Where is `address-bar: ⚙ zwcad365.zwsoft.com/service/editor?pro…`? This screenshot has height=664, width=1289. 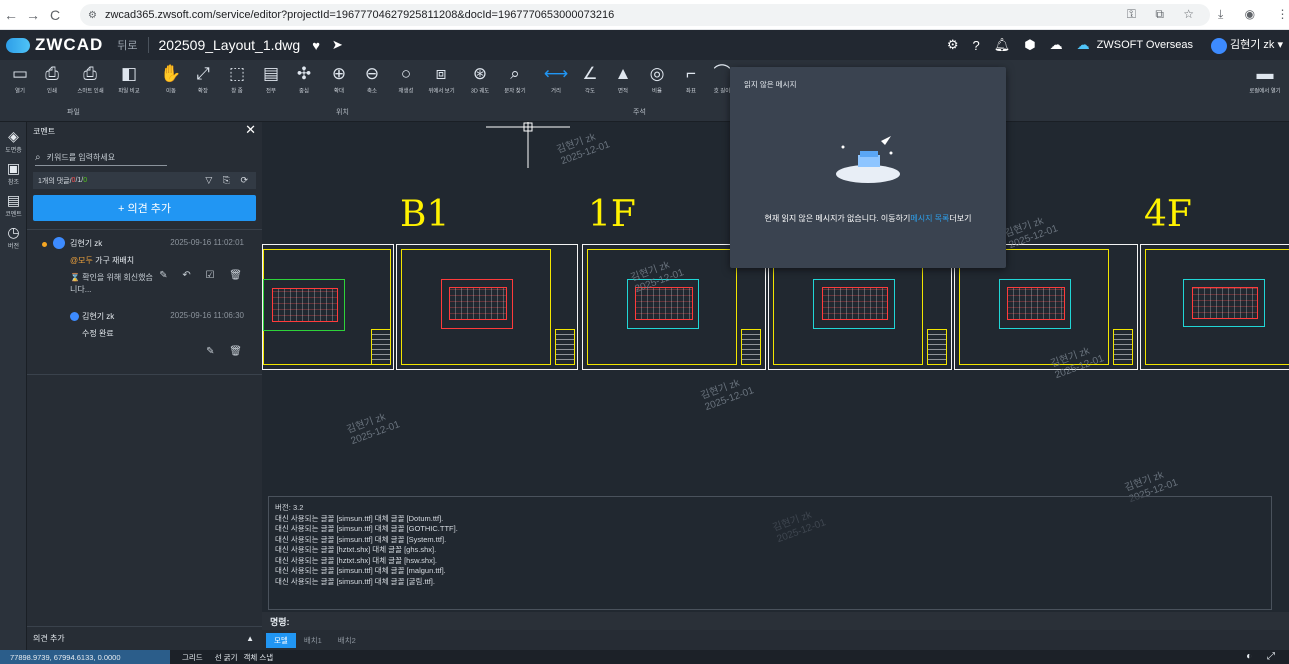
address-bar: ⚙ zwcad365.zwsoft.com/service/editor?pro… is located at coordinates (645, 15).